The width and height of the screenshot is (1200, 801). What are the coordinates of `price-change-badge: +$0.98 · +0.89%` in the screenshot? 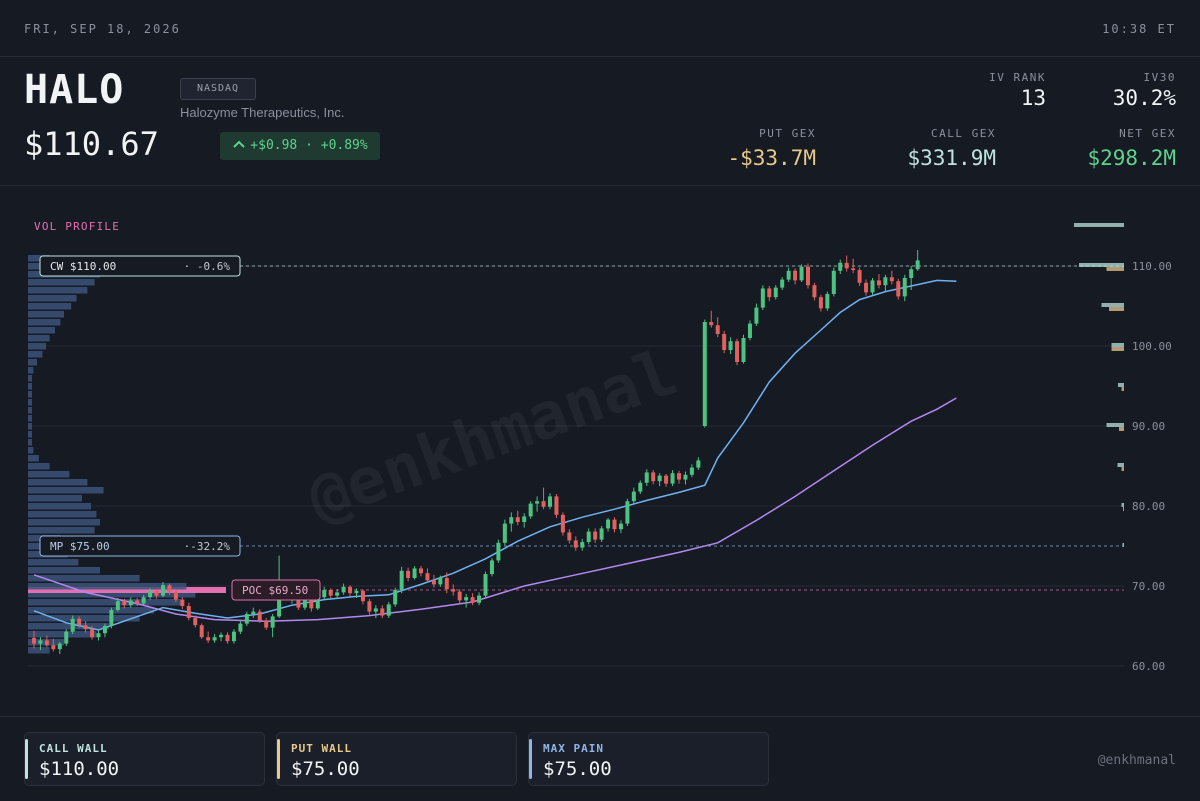 It's located at (300, 146).